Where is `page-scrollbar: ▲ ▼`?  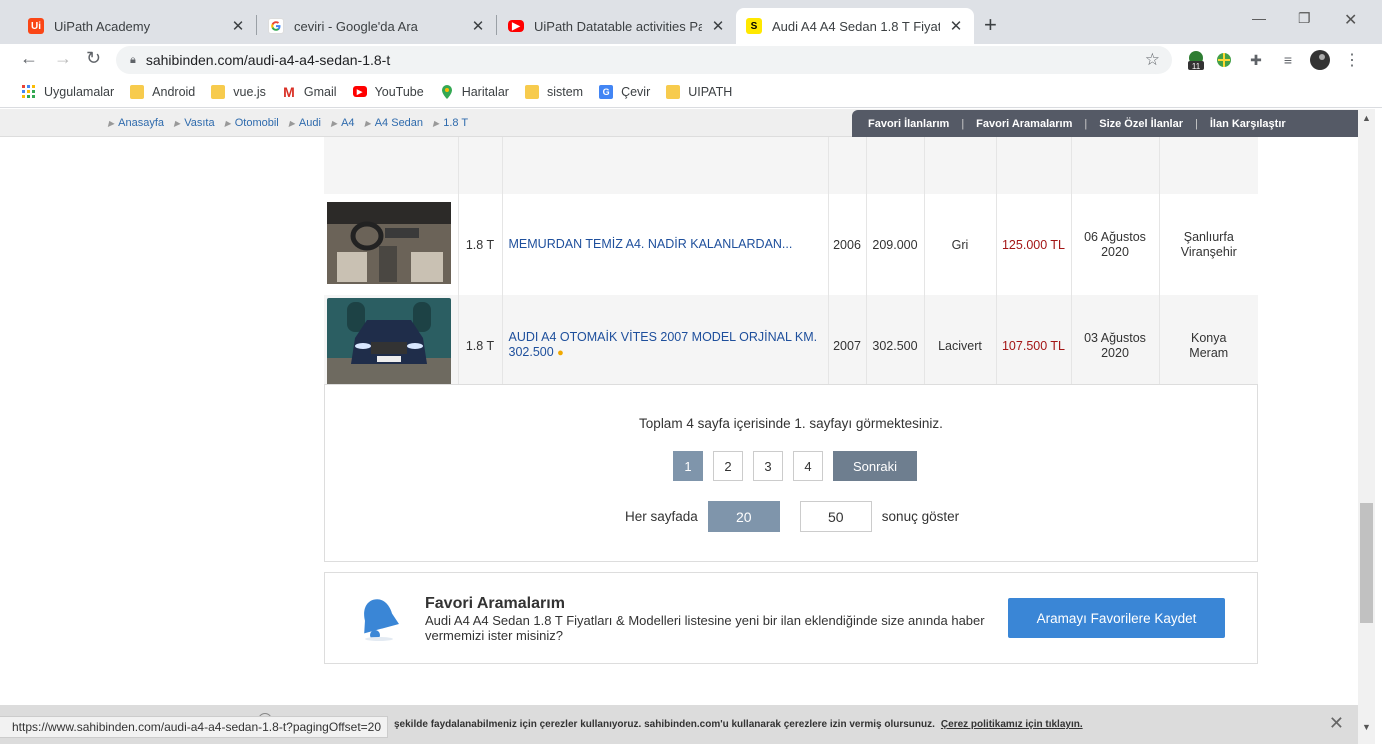
page-scrollbar: ▲ ▼ is located at coordinates (1366, 426).